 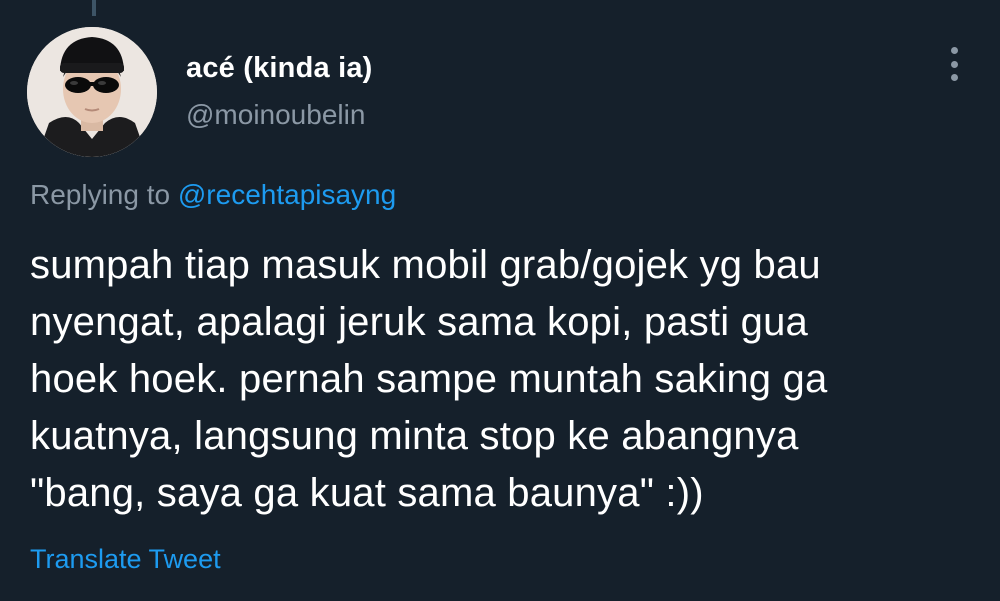 I want to click on avatar-image, so click(x=92, y=92).